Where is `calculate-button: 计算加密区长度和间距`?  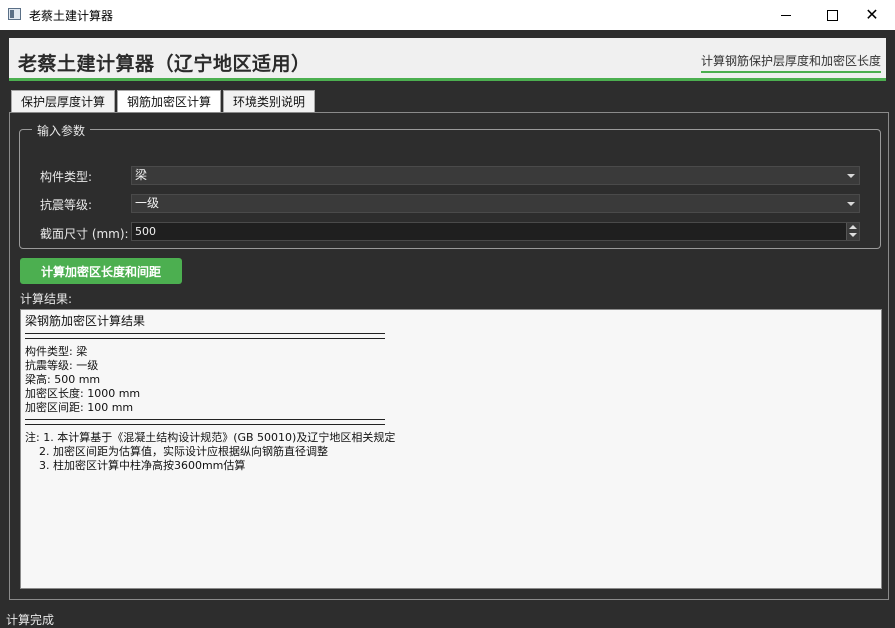
calculate-button: 计算加密区长度和间距 is located at coordinates (101, 271).